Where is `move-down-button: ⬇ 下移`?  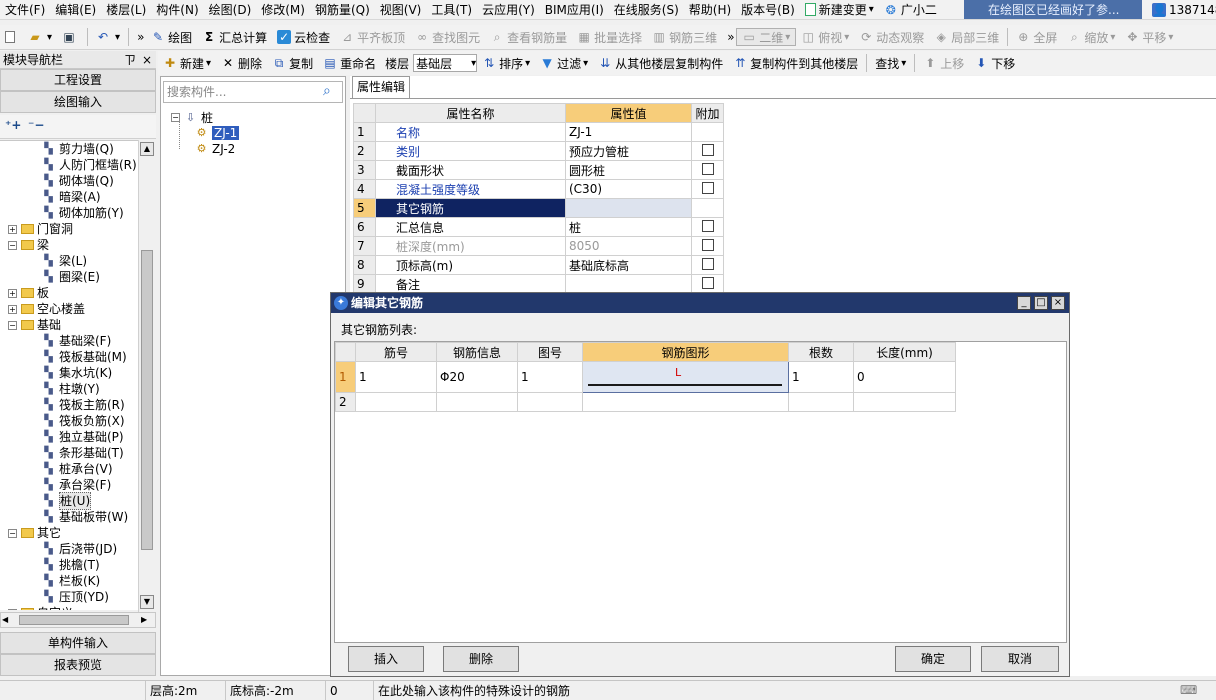
move-down-button: ⬇ 下移 is located at coordinates (994, 63).